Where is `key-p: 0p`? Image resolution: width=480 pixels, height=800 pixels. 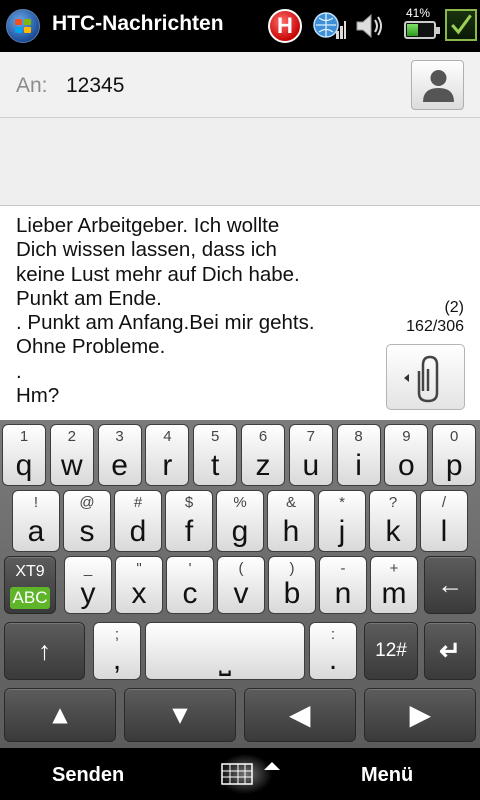
key-p: 0p is located at coordinates (454, 455).